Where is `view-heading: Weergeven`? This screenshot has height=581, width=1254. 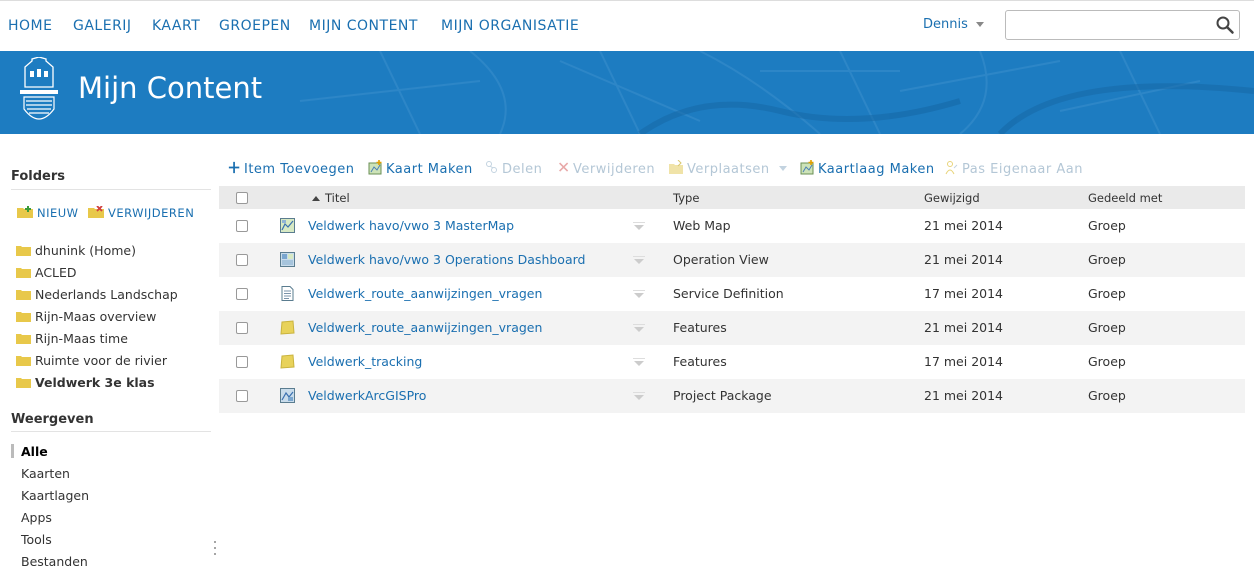
view-heading: Weergeven is located at coordinates (52, 419).